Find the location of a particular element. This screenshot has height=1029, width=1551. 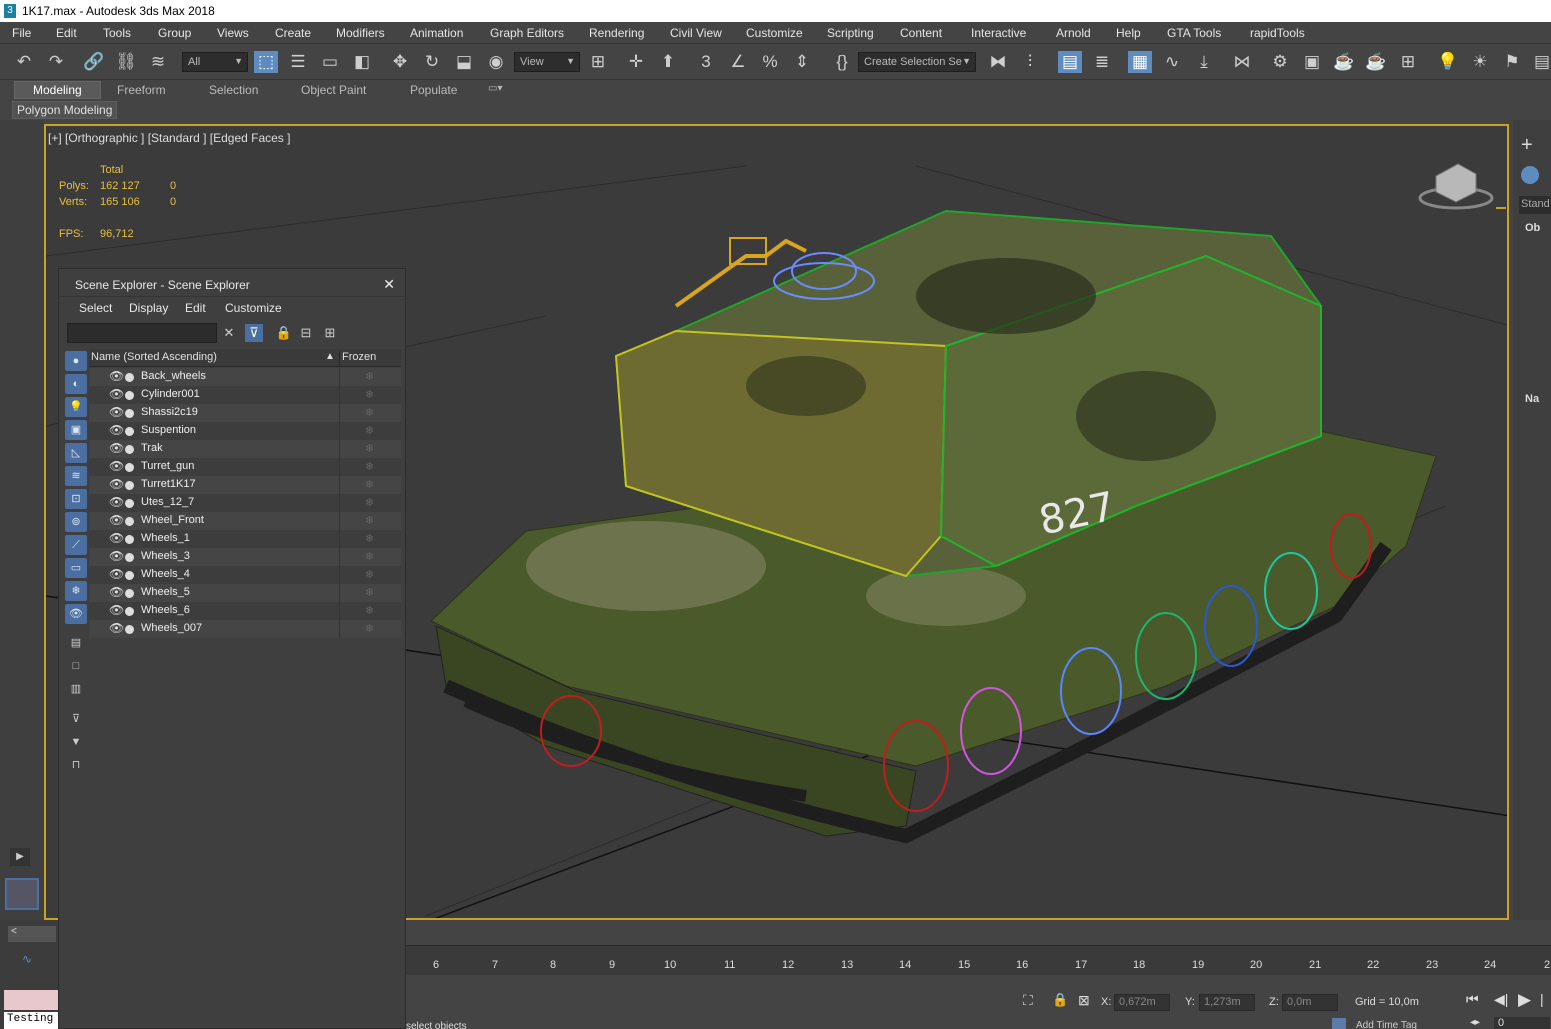

next-frame-icon: | is located at coordinates (1542, 999).